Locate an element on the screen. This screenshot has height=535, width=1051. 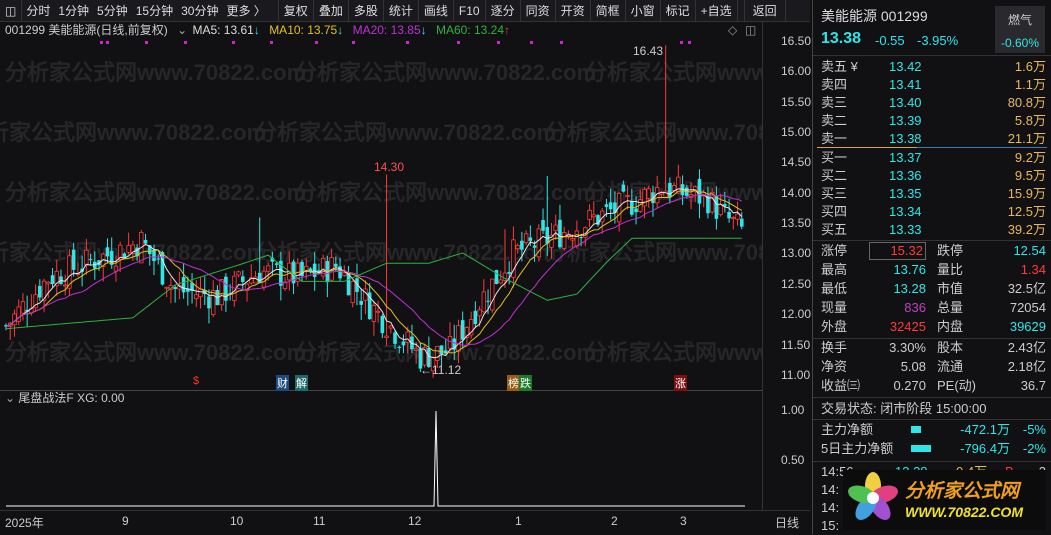
ask-row: 卖一 13.38 21.1万 is located at coordinates (932, 139).